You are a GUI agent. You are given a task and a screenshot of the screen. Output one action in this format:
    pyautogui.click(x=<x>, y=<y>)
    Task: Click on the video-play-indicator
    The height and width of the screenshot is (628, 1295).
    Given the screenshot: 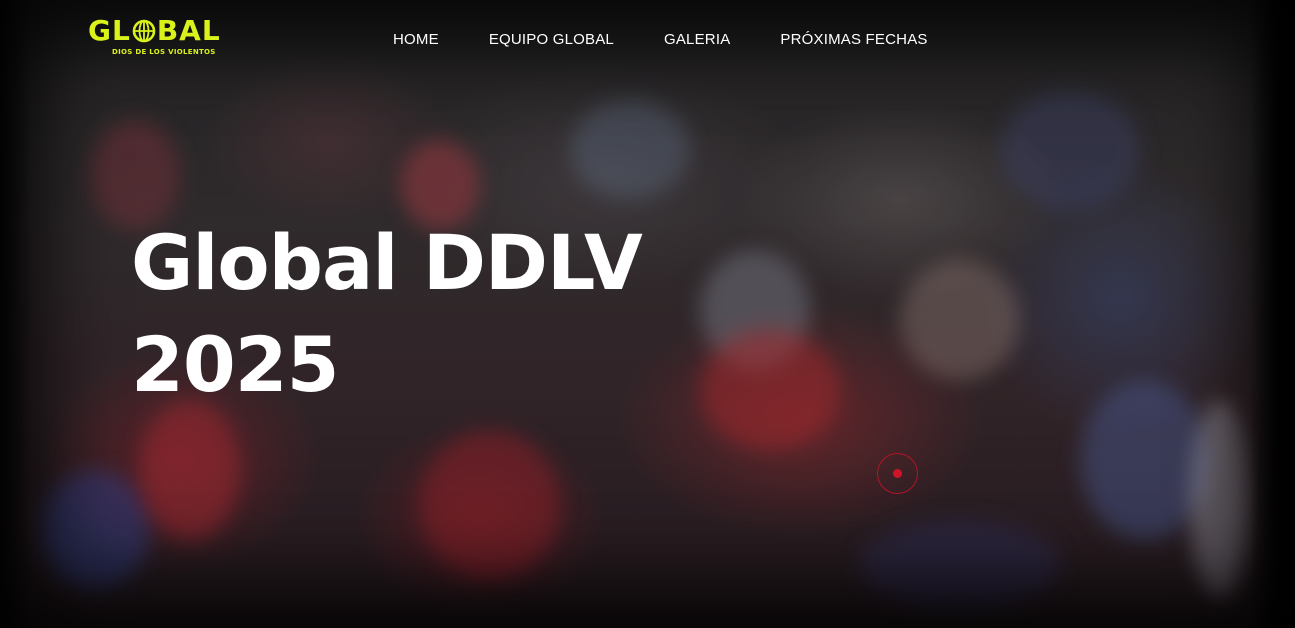 What is the action you would take?
    pyautogui.click(x=897, y=473)
    